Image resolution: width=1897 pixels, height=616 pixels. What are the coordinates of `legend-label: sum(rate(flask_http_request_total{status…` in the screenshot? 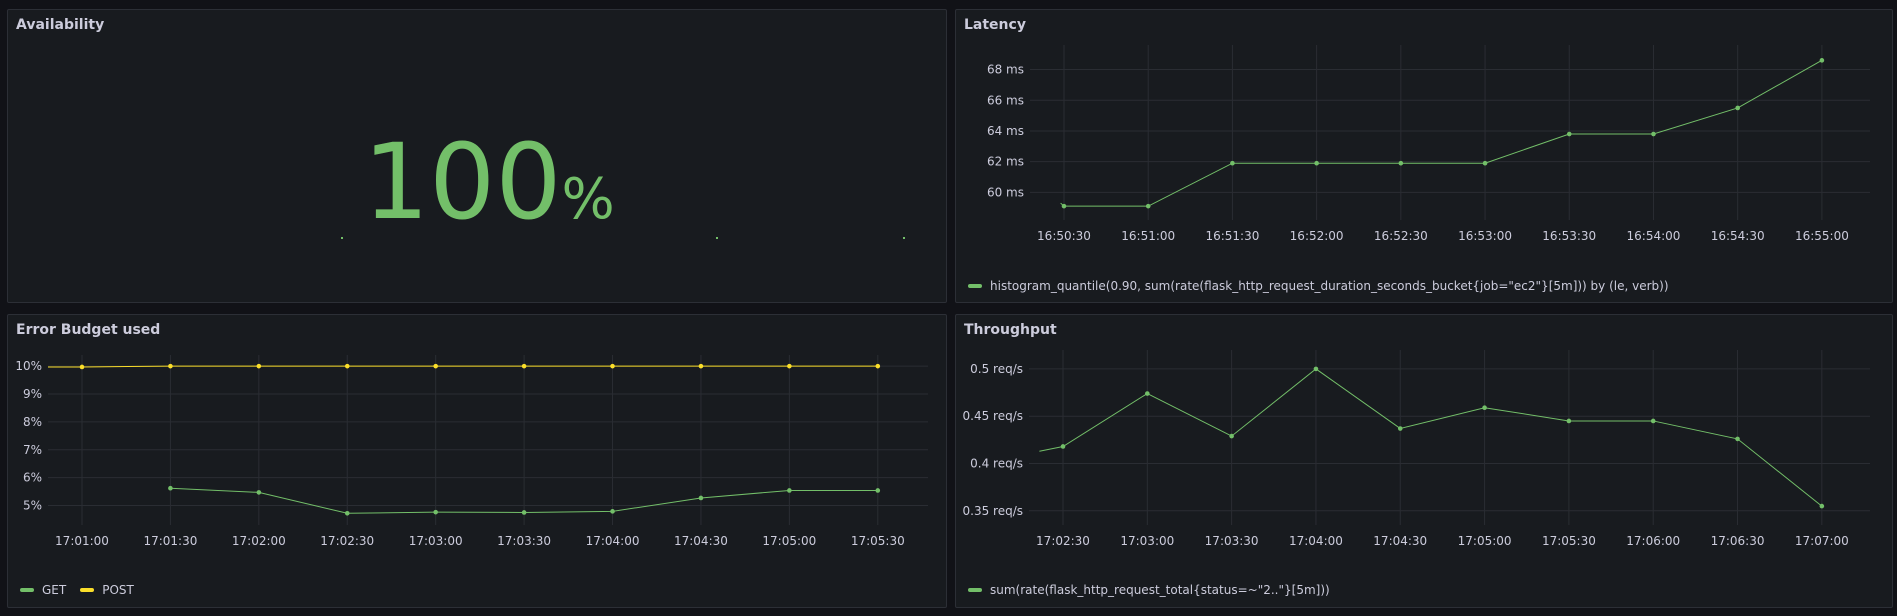 It's located at (1160, 590).